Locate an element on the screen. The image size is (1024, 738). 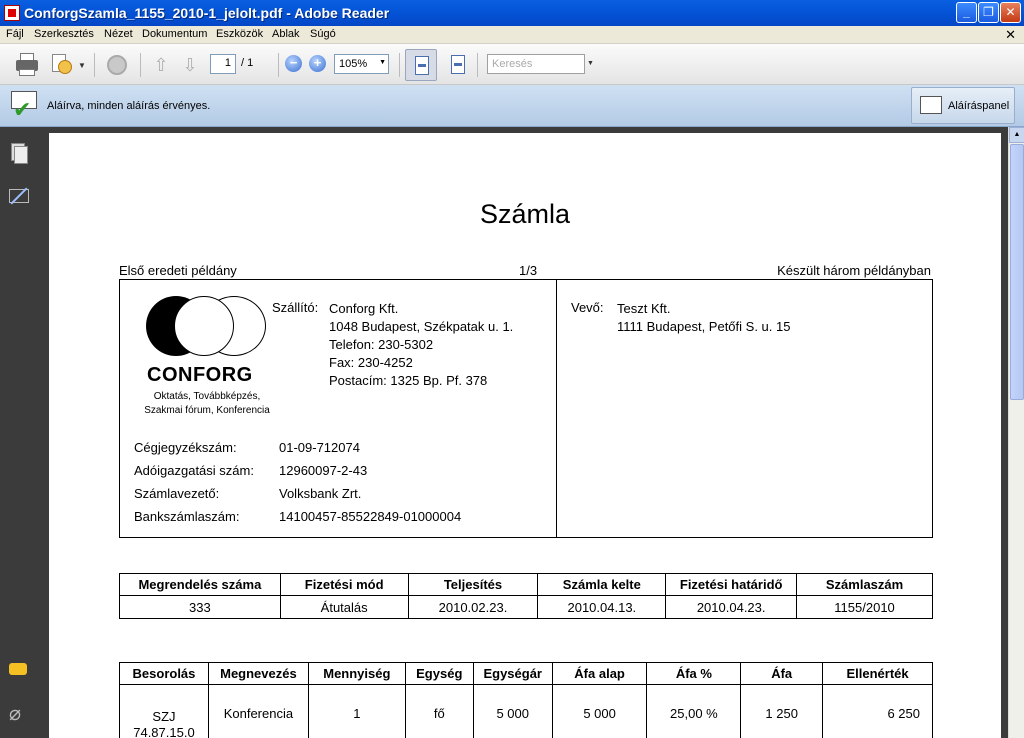
document-close-icon: ✕ is located at coordinates (1010, 35).